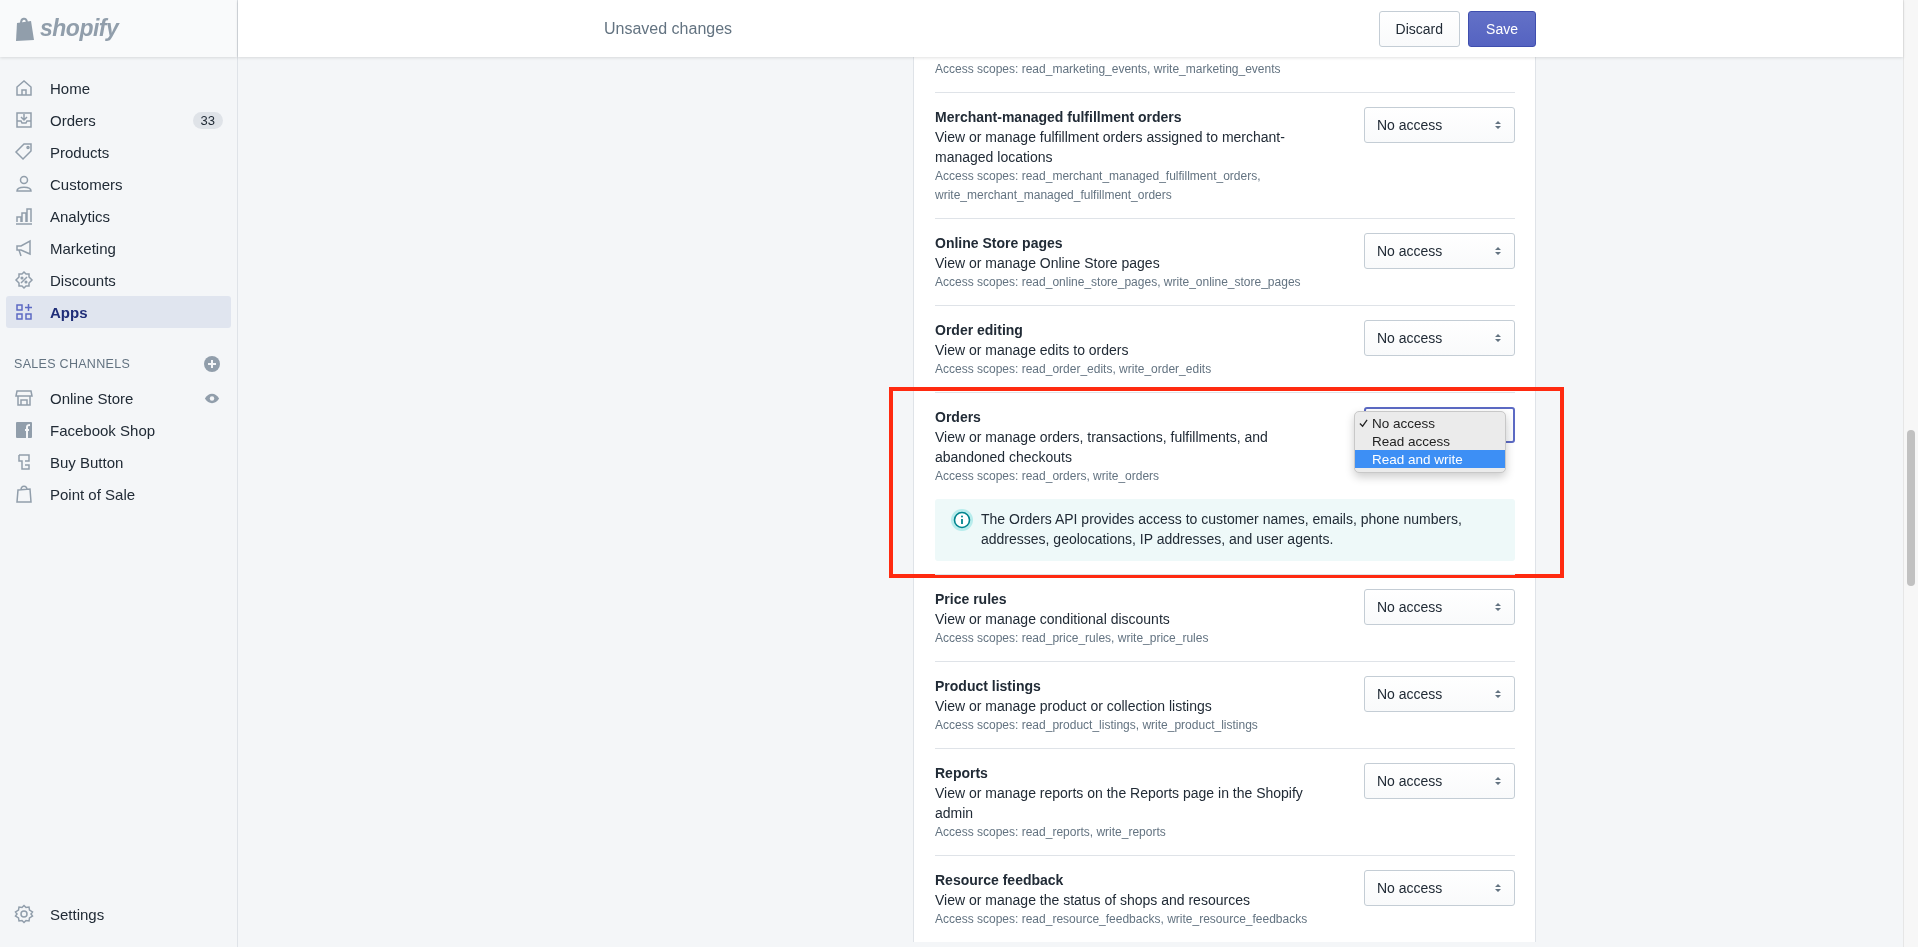  Describe the element at coordinates (1093, 900) in the screenshot. I see `permission-description: View or manage the status of shops and resources` at that location.